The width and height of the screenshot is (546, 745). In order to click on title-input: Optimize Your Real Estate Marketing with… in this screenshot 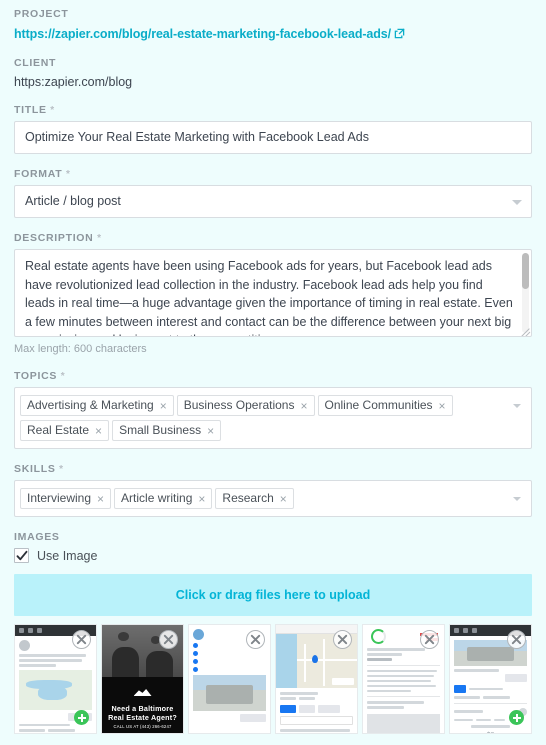, I will do `click(273, 137)`.